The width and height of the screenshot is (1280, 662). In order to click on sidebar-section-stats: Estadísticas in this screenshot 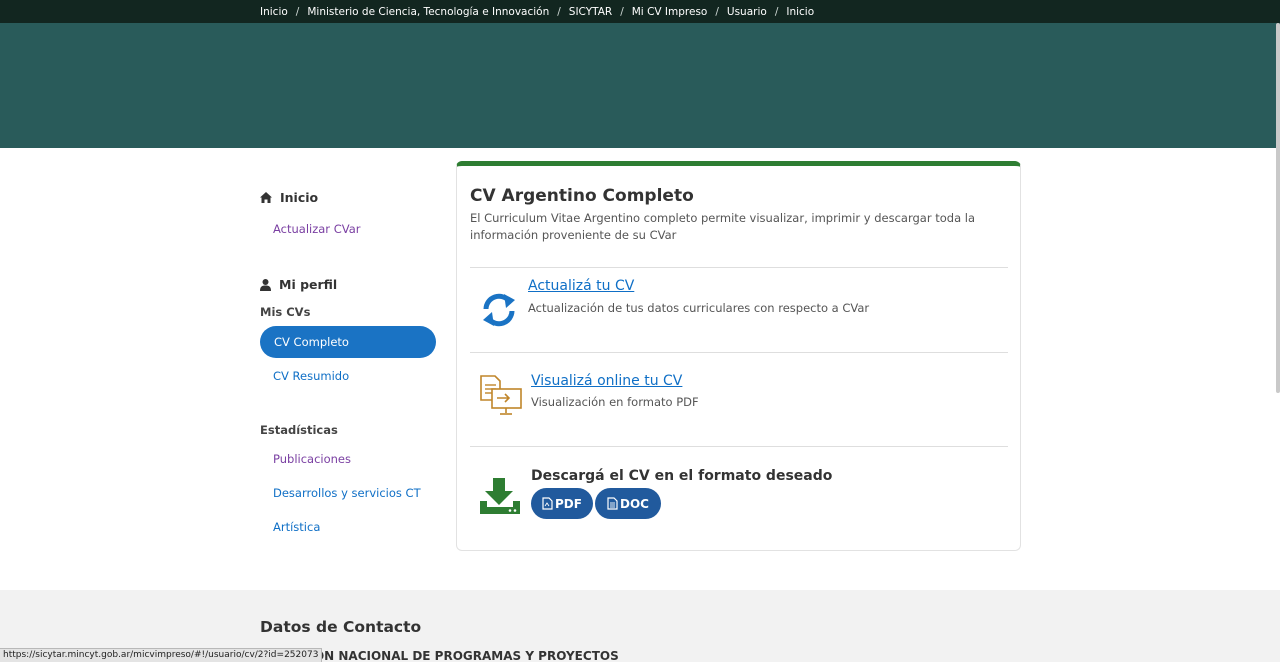, I will do `click(299, 430)`.